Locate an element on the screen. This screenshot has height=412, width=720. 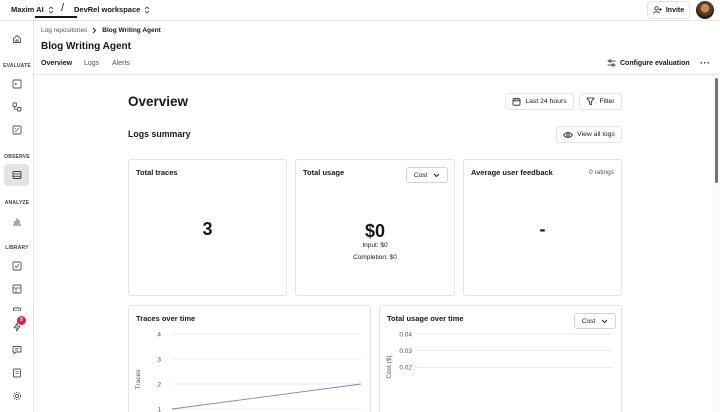
sidebar-section-library: LIBRARY is located at coordinates (17, 248).